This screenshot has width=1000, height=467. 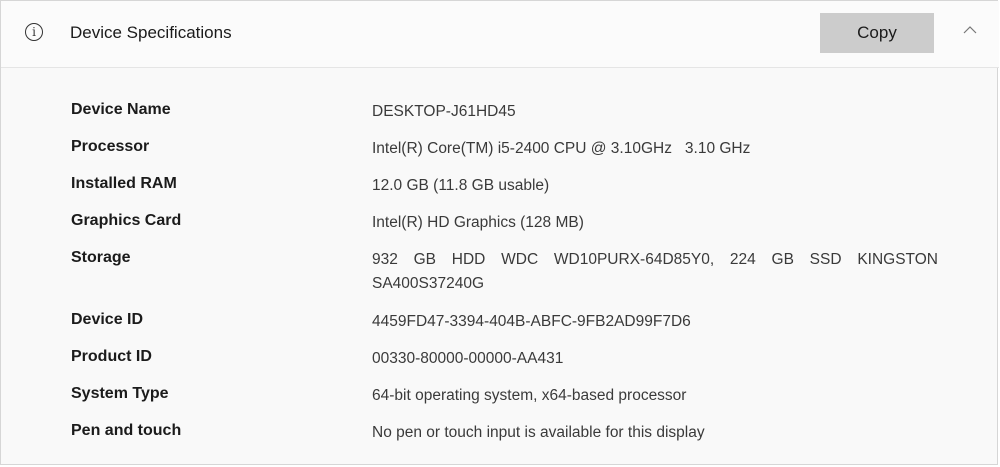 What do you see at coordinates (121, 109) in the screenshot?
I see `spec-label: Device Name` at bounding box center [121, 109].